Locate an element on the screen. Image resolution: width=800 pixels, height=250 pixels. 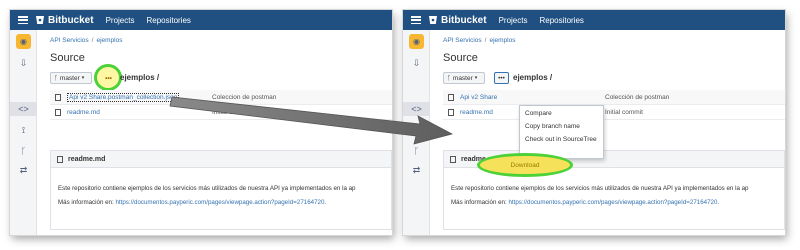
menu-item-download: Download is located at coordinates (525, 165).